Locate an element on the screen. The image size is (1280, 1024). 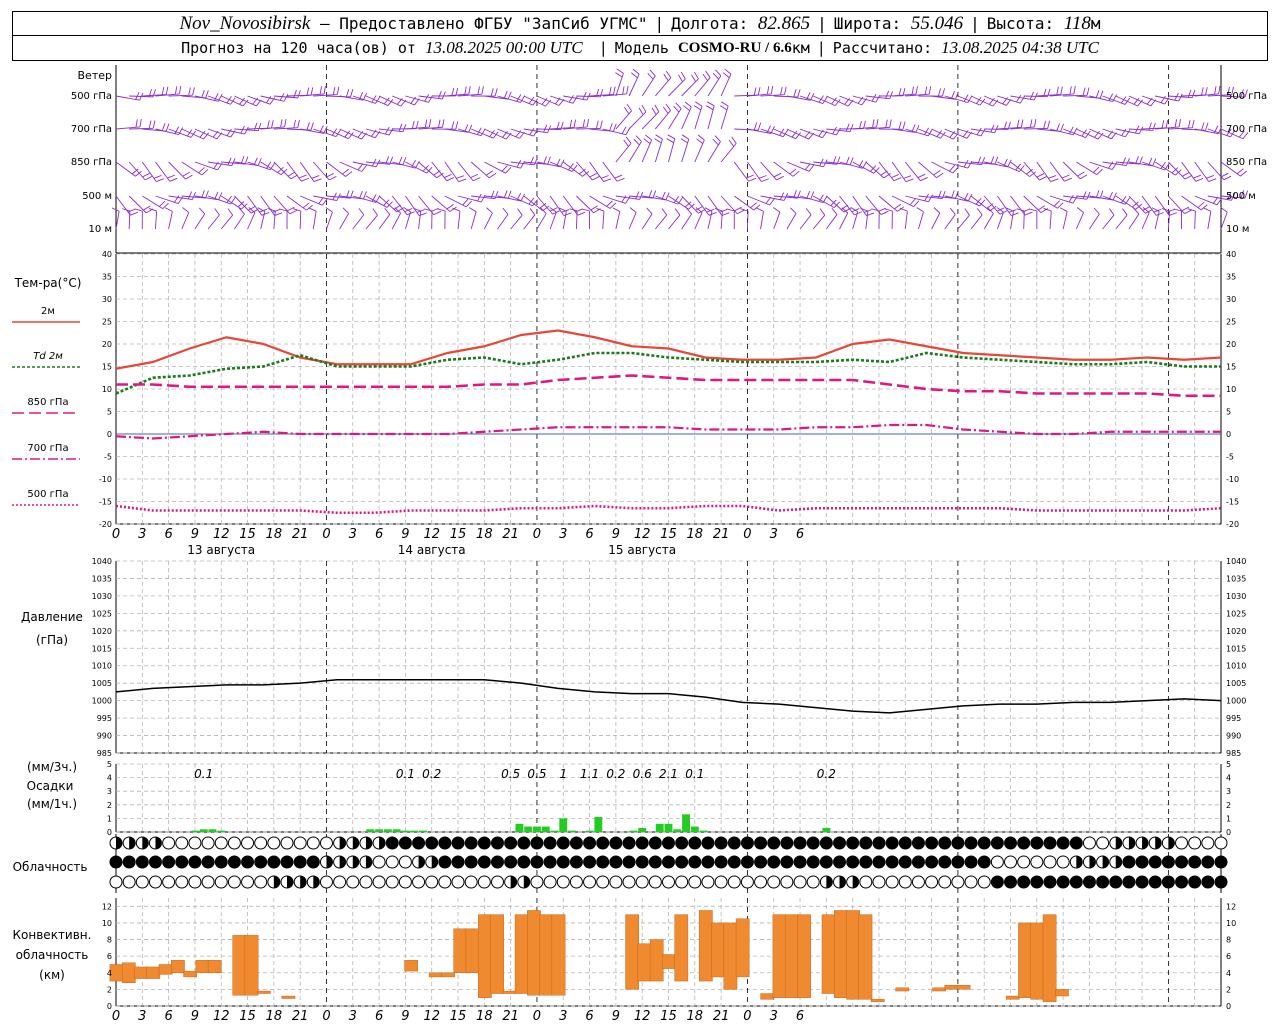
temp-axis-label-right: 40 is located at coordinates (1231, 254).